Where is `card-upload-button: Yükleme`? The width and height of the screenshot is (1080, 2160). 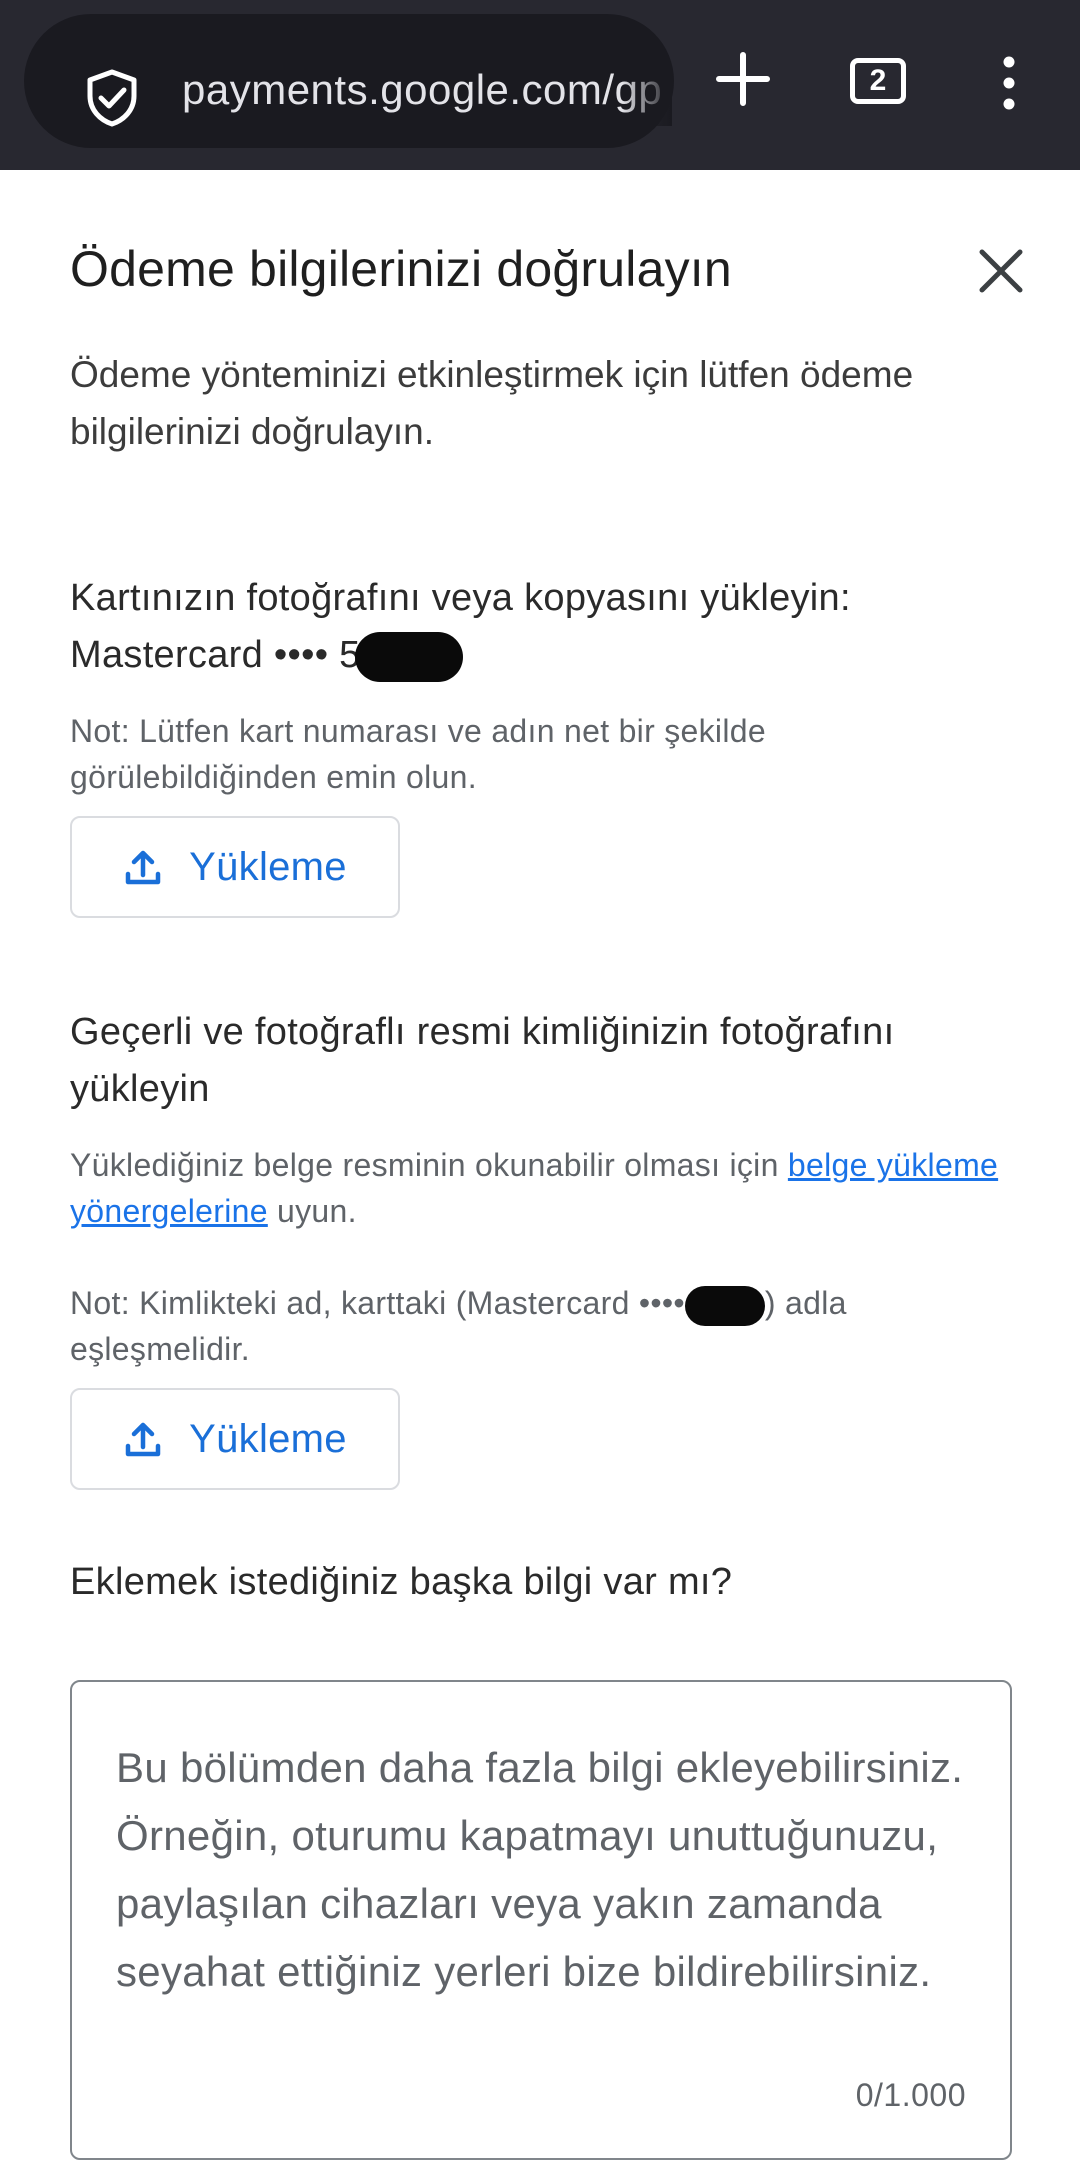 card-upload-button: Yükleme is located at coordinates (235, 867).